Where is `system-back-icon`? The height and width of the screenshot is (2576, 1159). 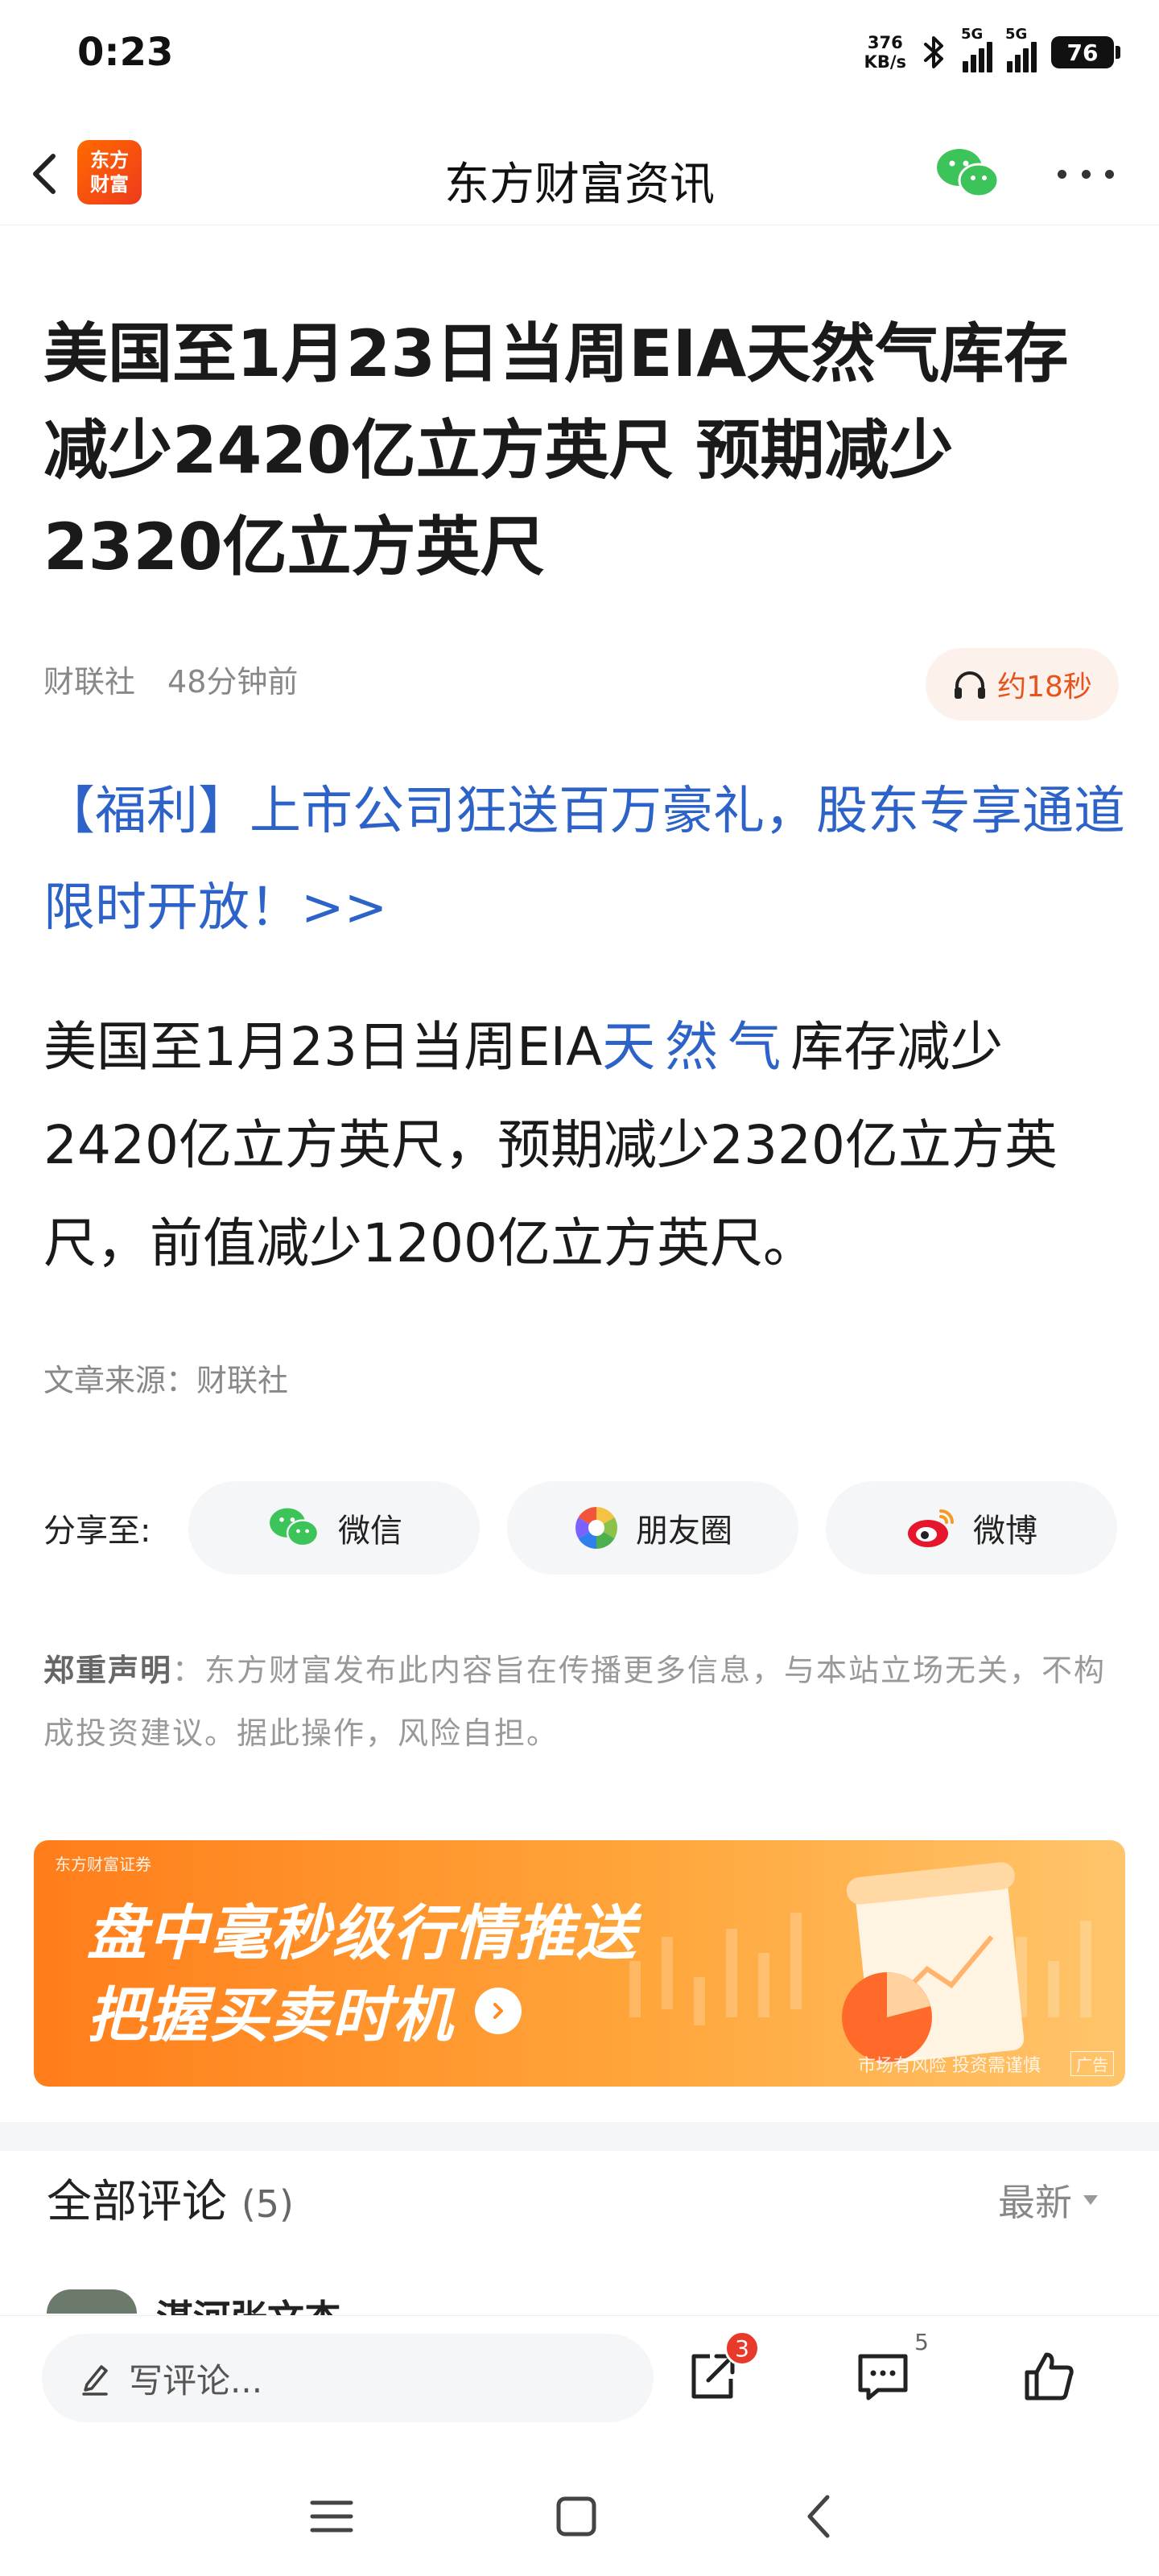 system-back-icon is located at coordinates (819, 2516).